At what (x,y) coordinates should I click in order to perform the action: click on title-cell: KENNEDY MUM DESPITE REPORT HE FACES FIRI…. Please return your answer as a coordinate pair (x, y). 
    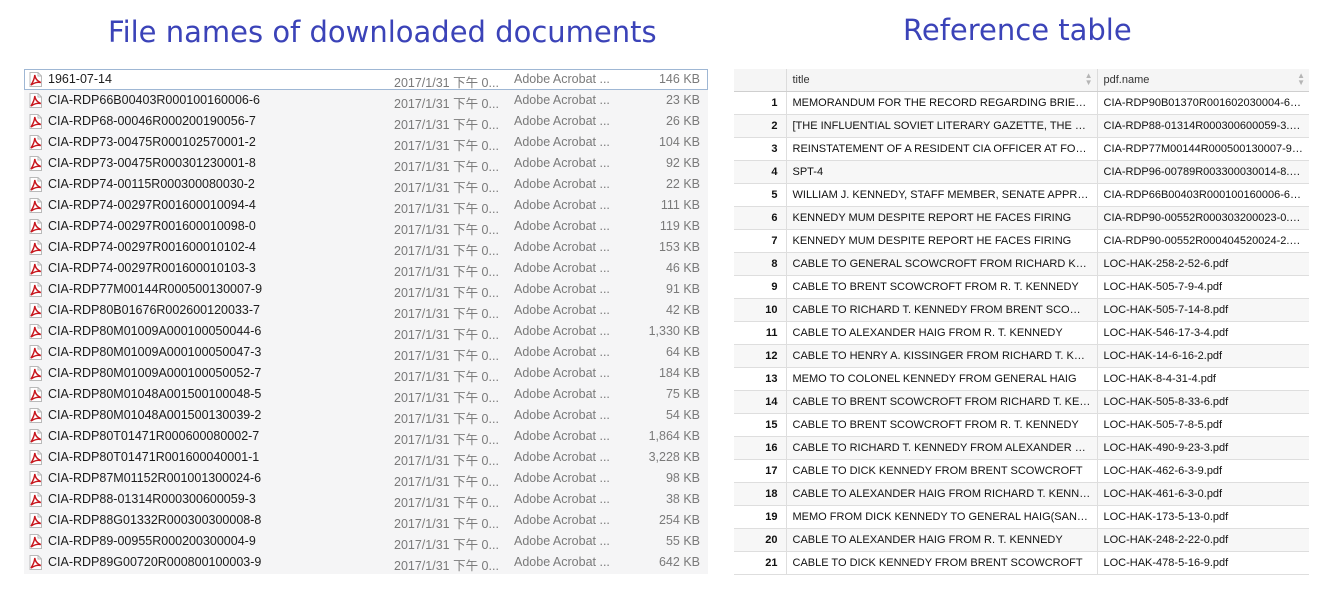
    Looking at the image, I should click on (941, 218).